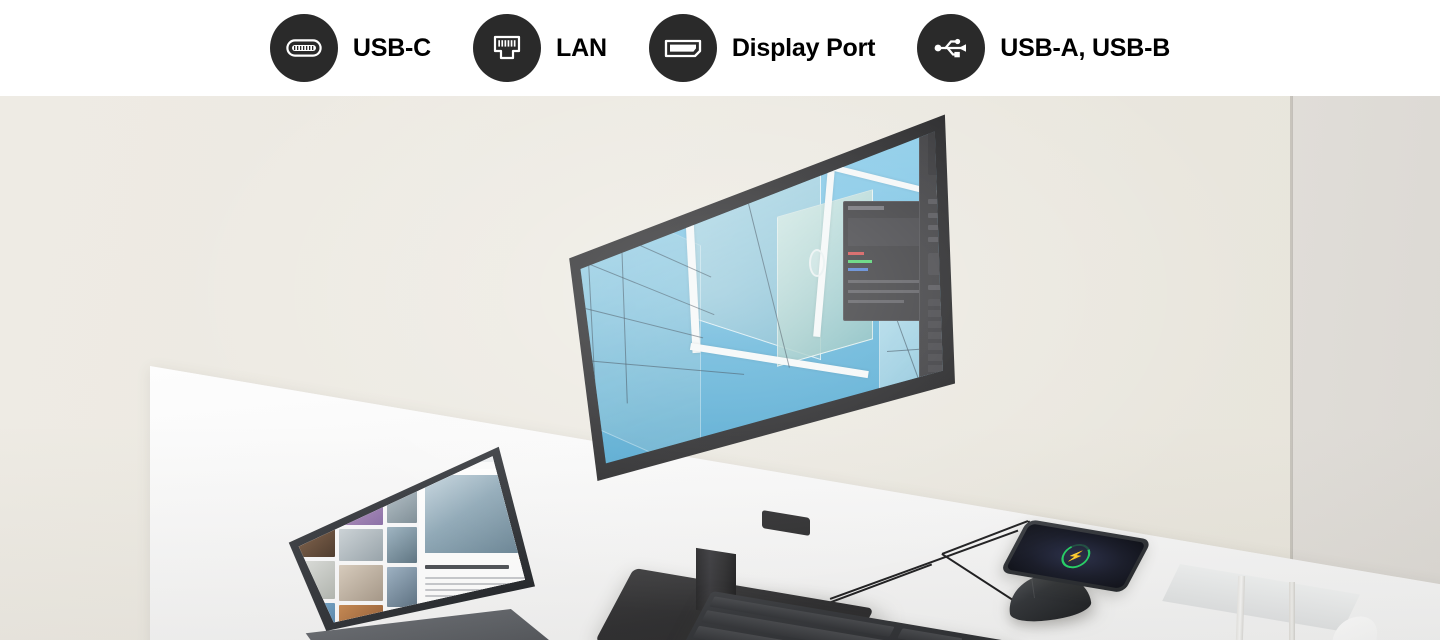 Image resolution: width=1440 pixels, height=640 pixels. What do you see at coordinates (951, 48) in the screenshot?
I see `usb-trident-icon` at bounding box center [951, 48].